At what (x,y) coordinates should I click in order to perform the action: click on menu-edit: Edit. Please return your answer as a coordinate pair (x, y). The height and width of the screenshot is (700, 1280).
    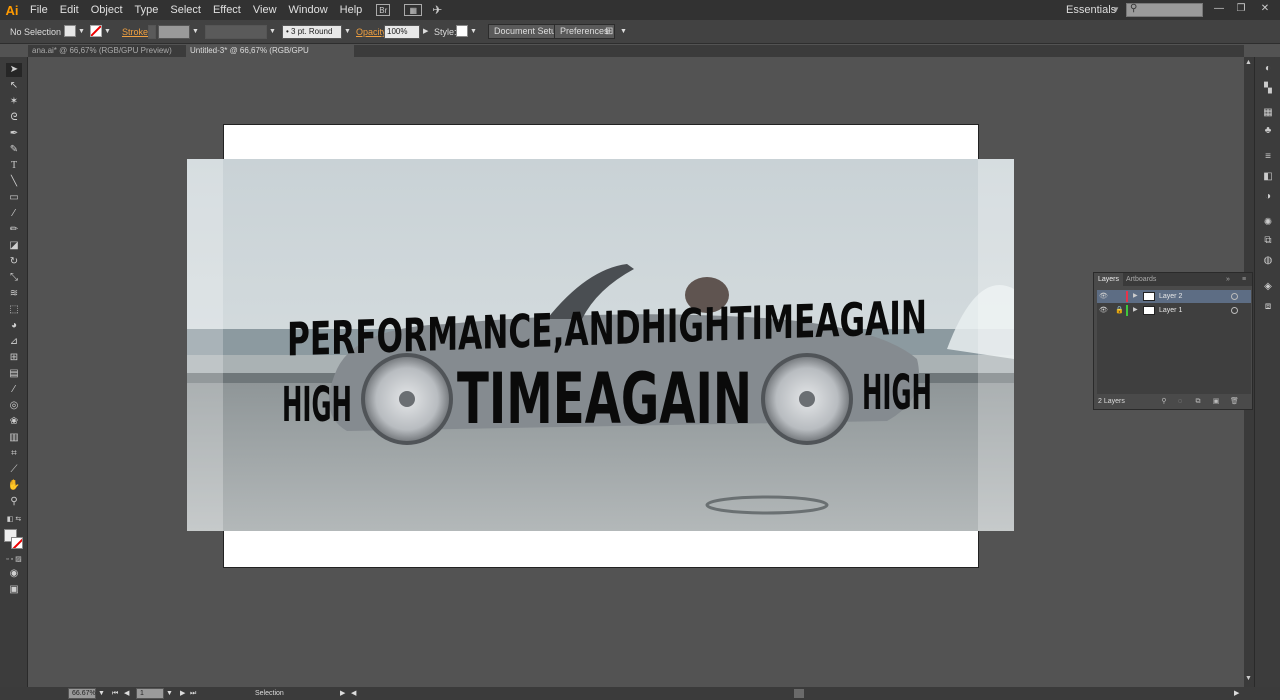
    Looking at the image, I should click on (69, 10).